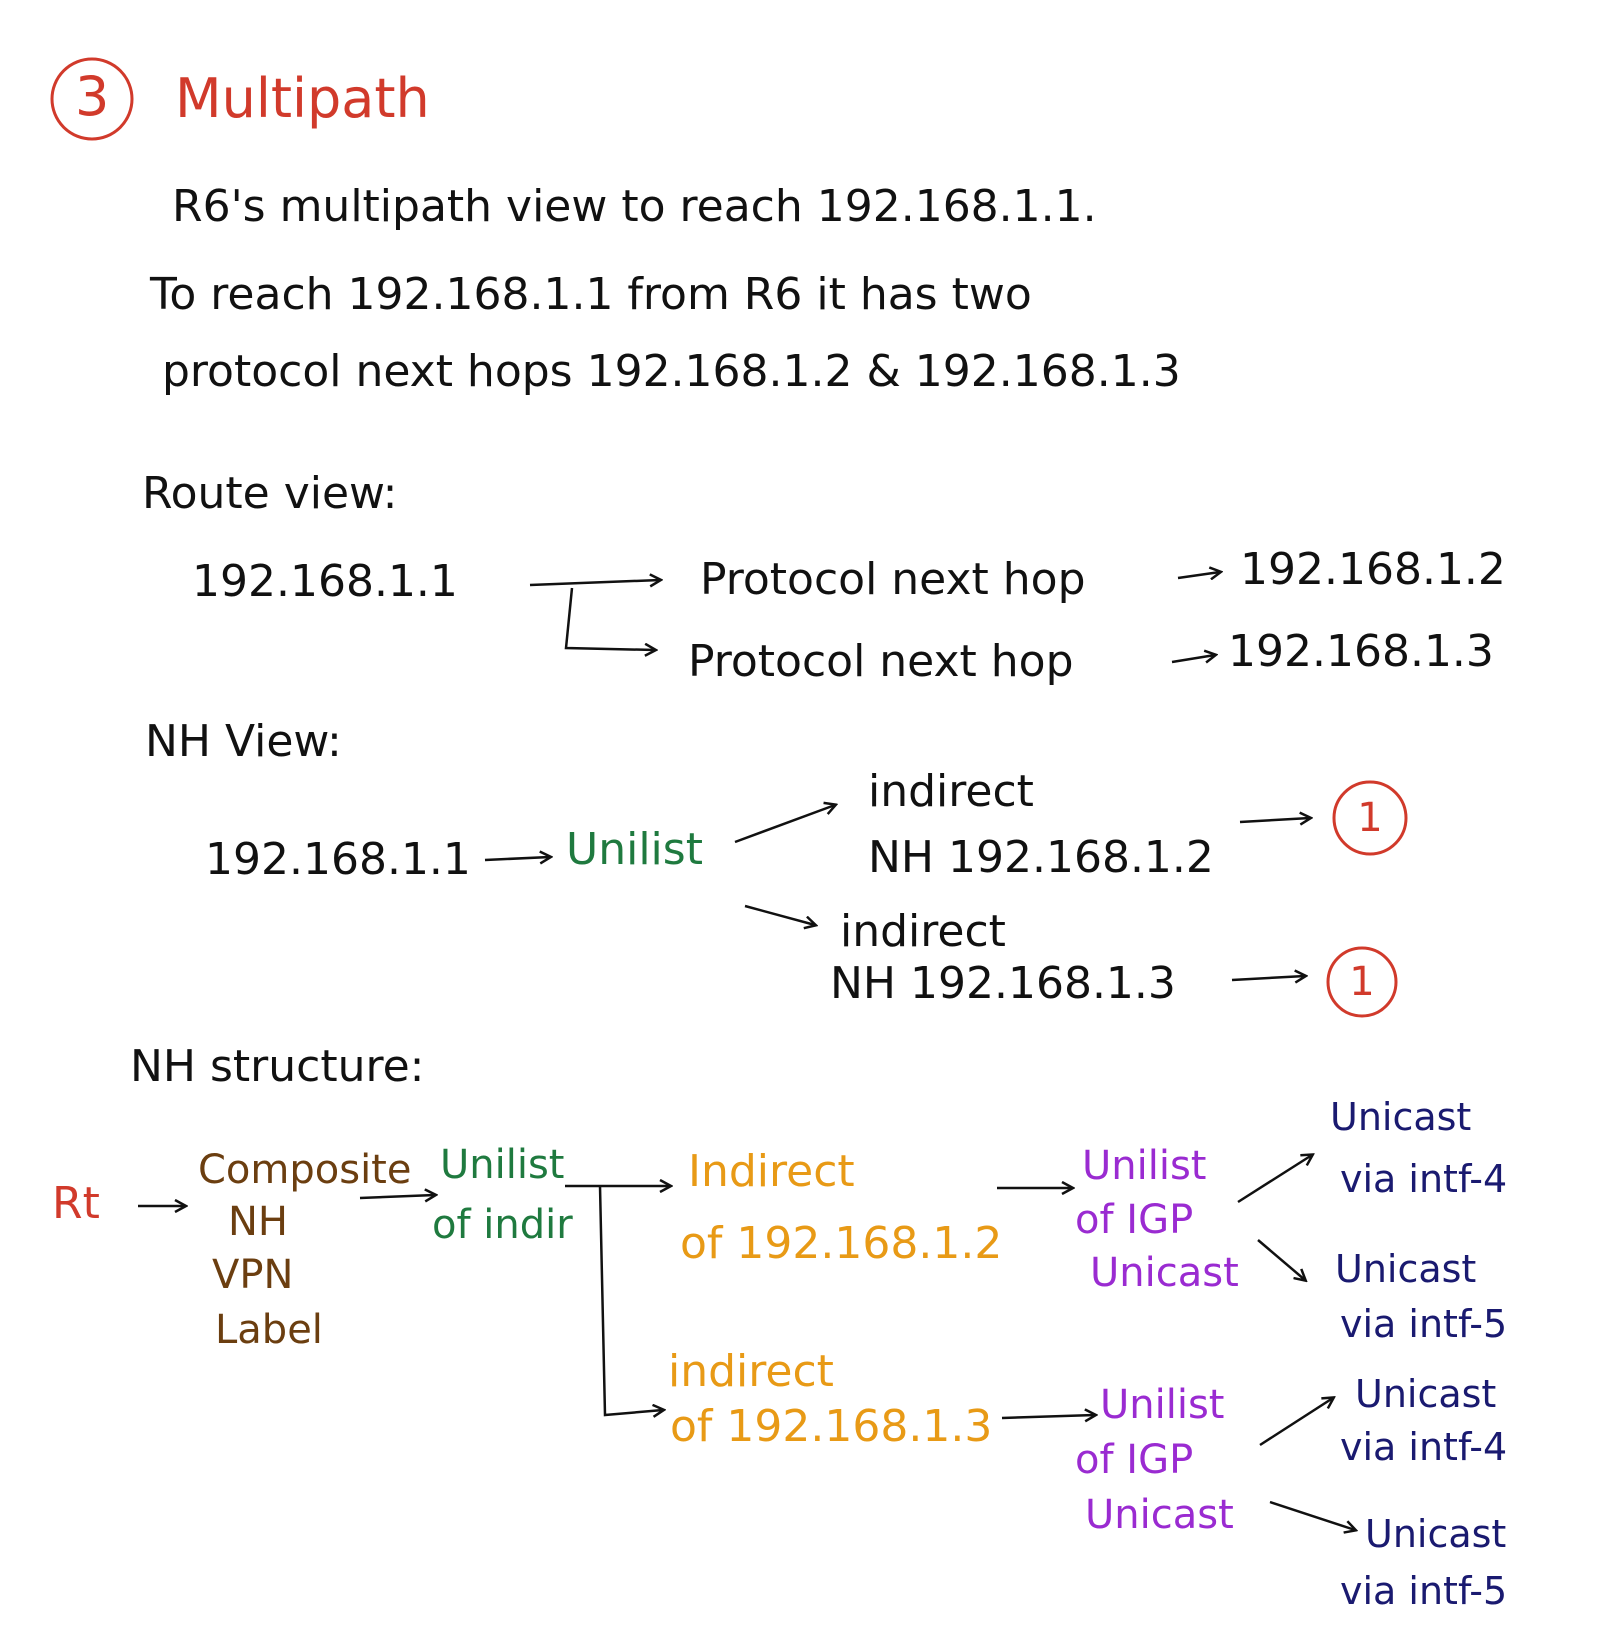  I want to click on struct-composite-line-1: Composite, so click(305, 1170).